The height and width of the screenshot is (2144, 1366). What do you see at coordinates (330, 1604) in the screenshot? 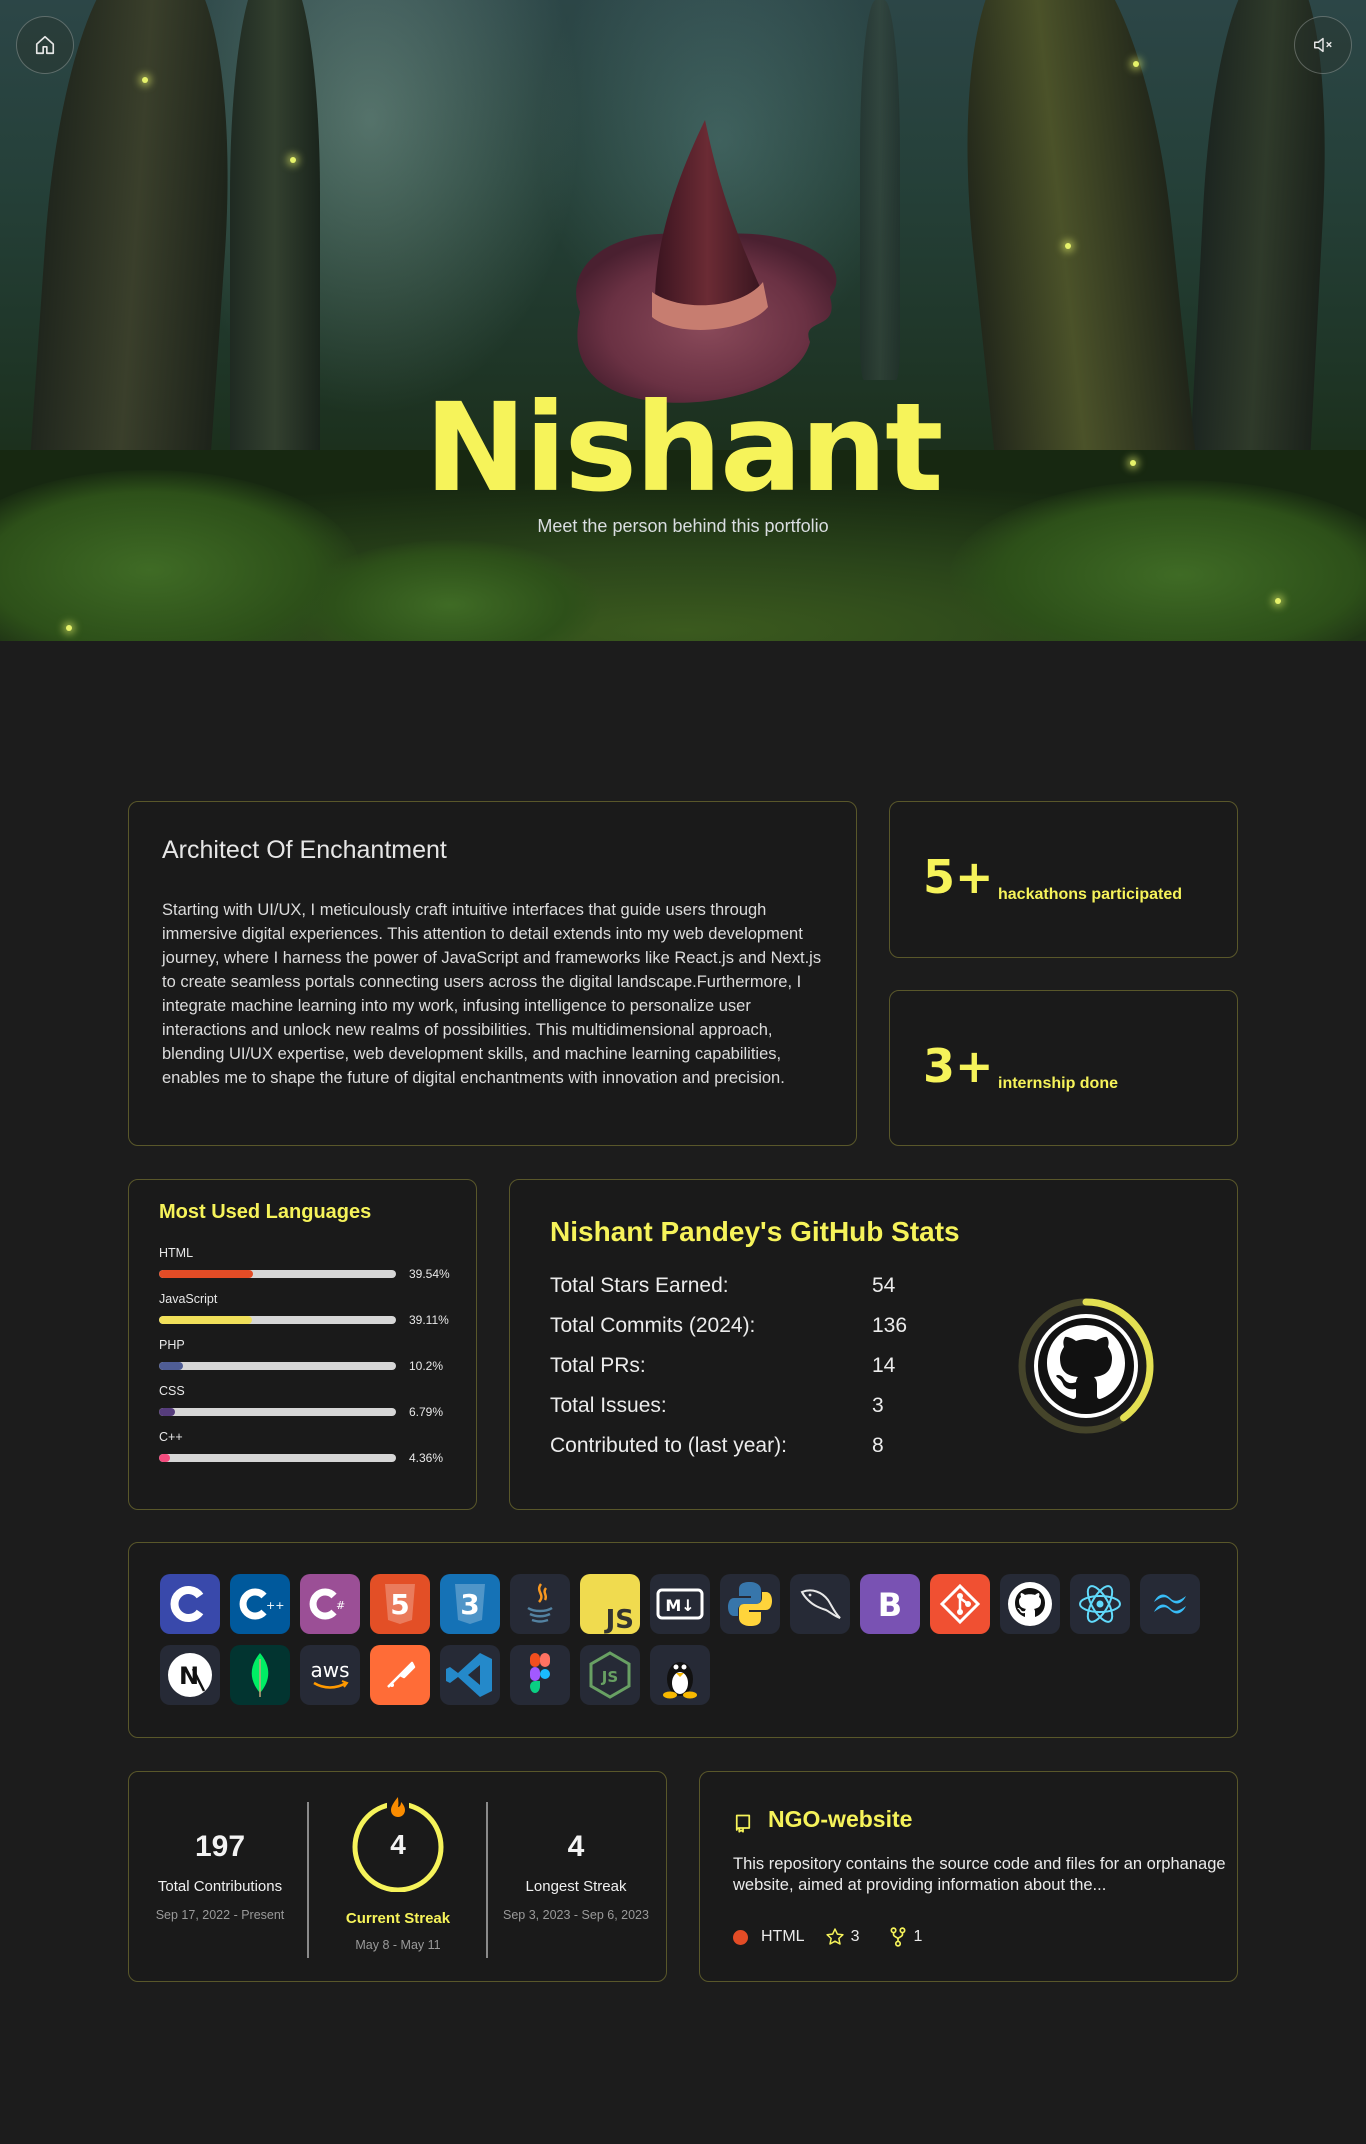
I see `csharp-icon: #` at bounding box center [330, 1604].